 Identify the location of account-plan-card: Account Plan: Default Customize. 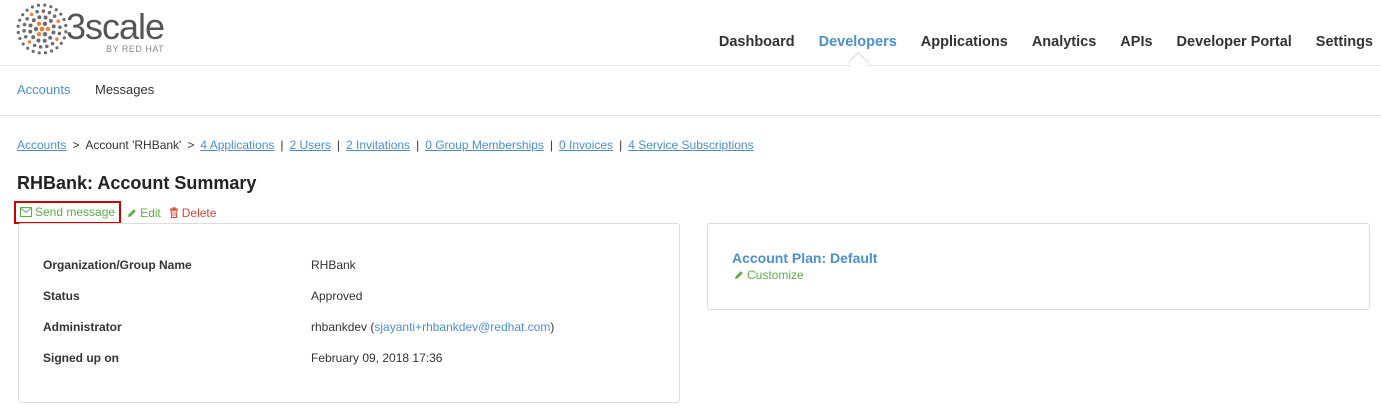
(1038, 266).